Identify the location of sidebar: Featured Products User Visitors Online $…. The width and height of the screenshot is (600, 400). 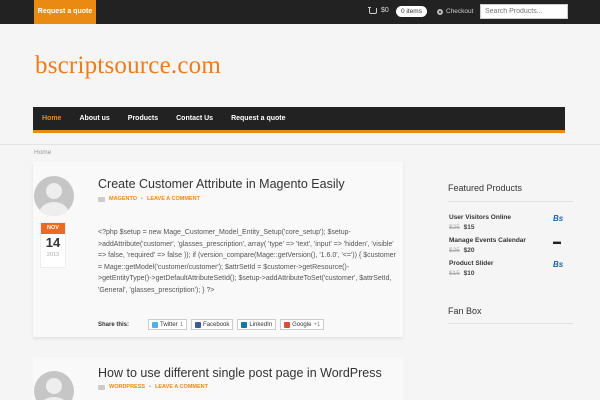
(510, 253).